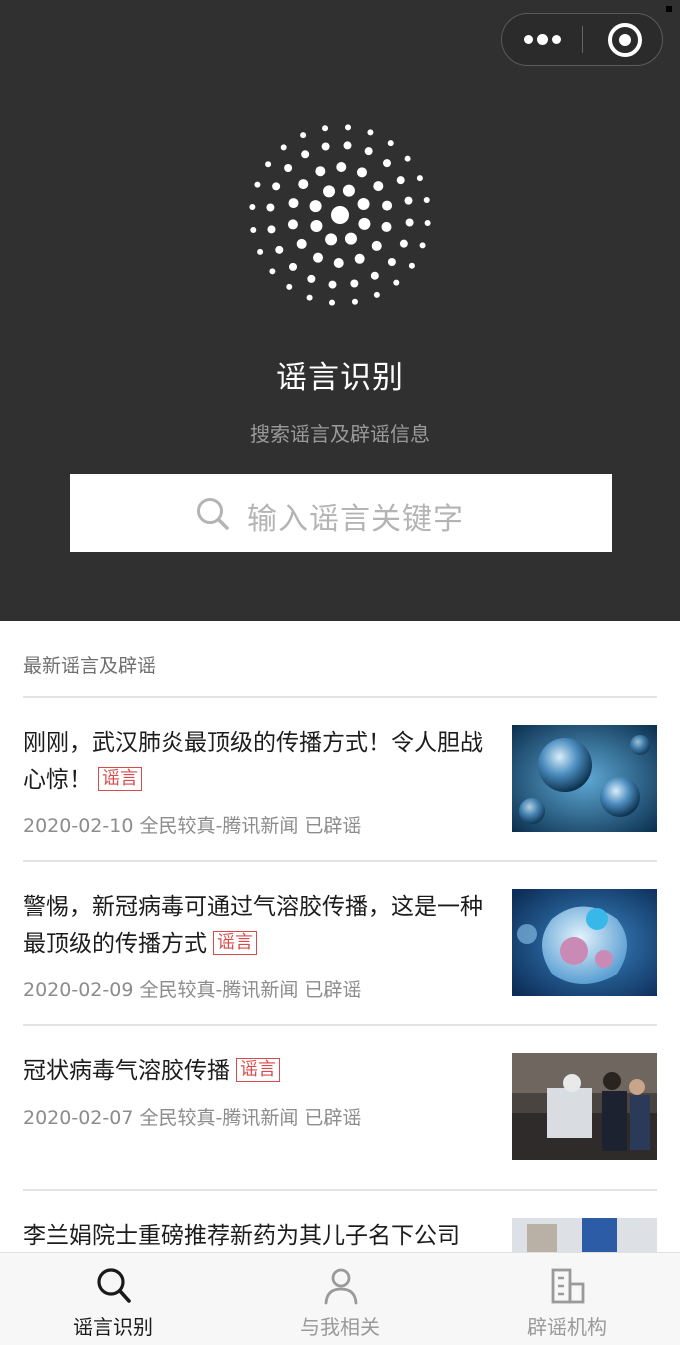 The width and height of the screenshot is (680, 1345). I want to click on article-title: 冠状病毒气溶胶传播 谣言, so click(258, 1071).